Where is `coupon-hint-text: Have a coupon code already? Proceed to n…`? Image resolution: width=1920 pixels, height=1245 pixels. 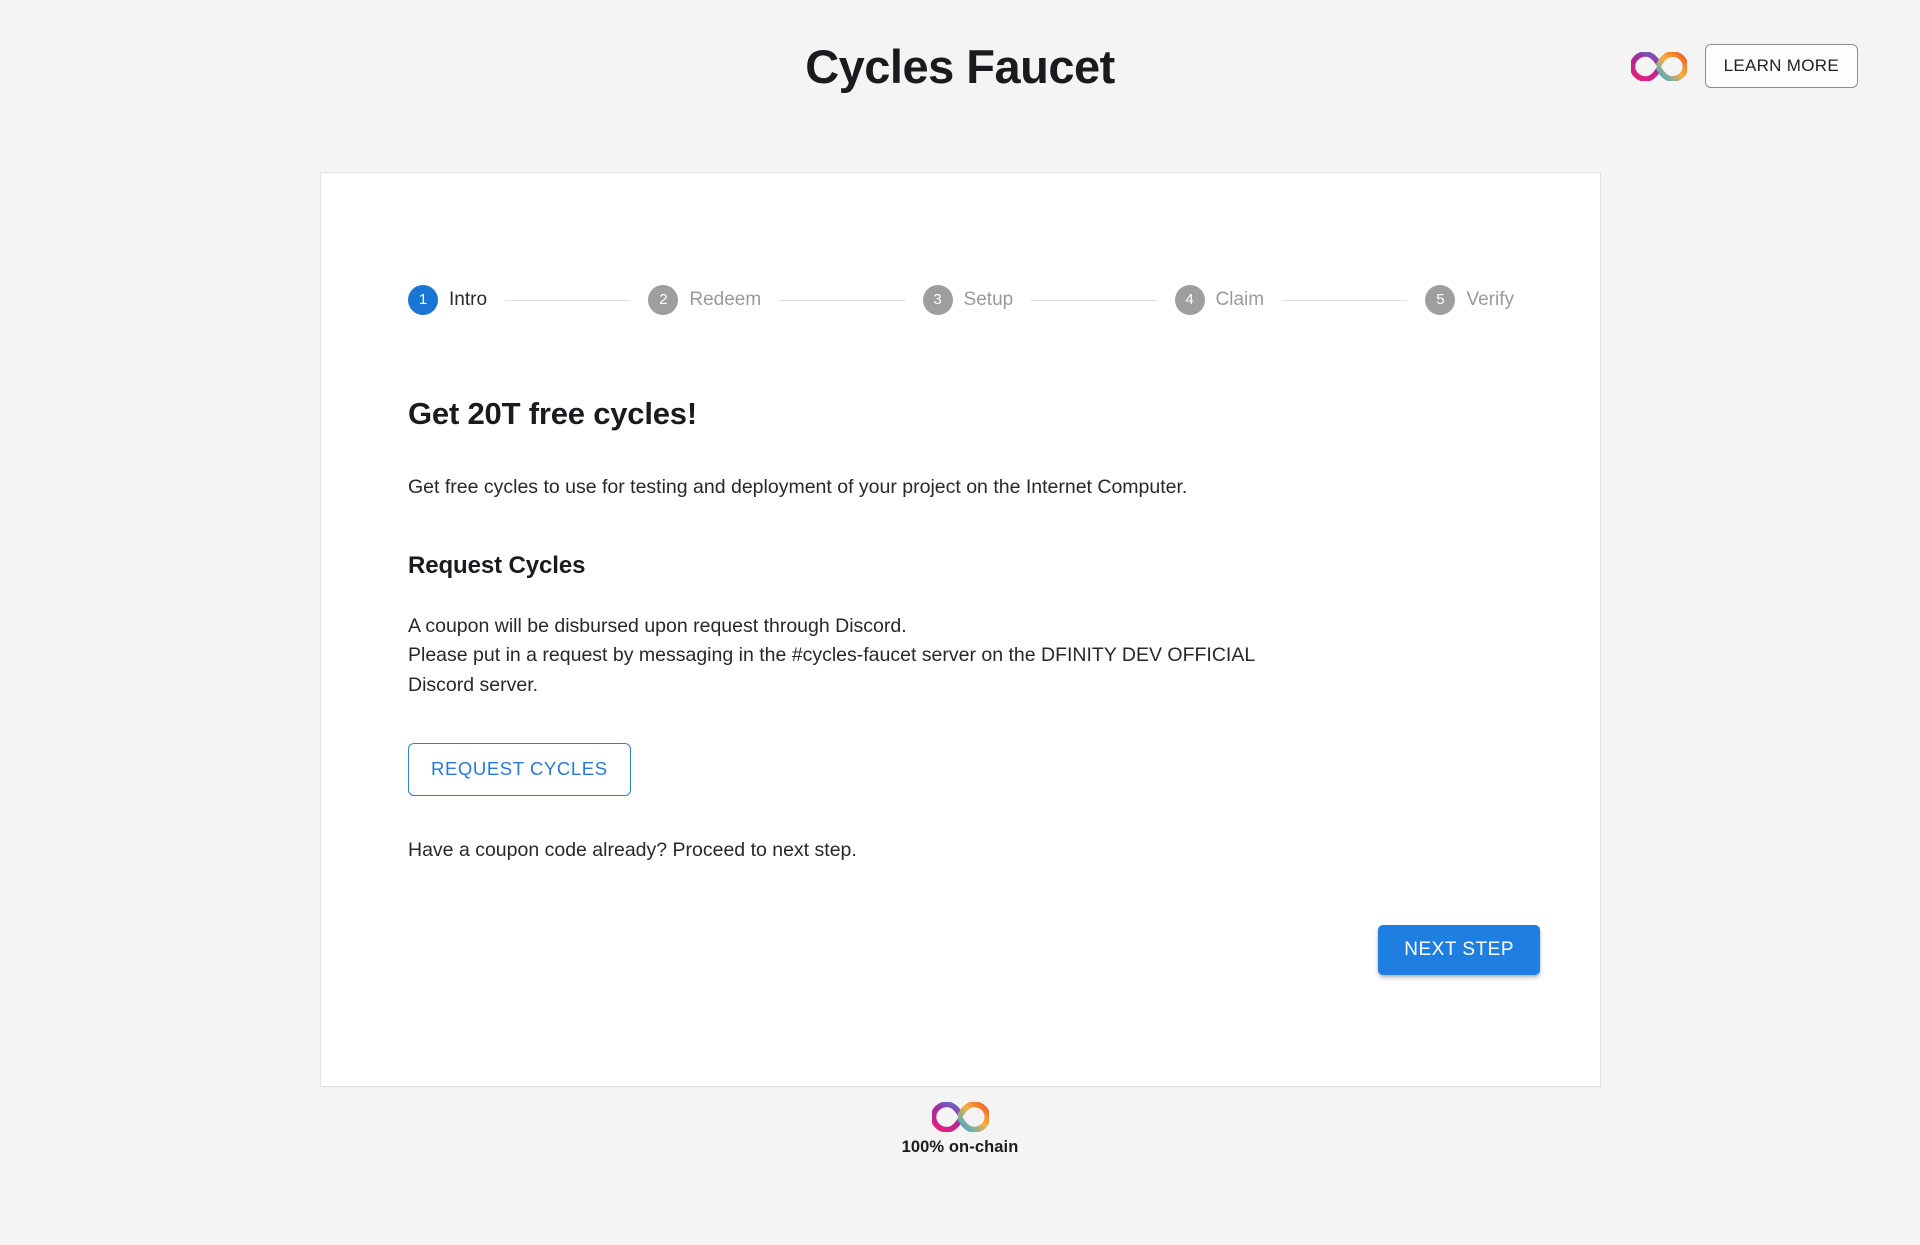 coupon-hint-text: Have a coupon code already? Proceed to n… is located at coordinates (632, 849).